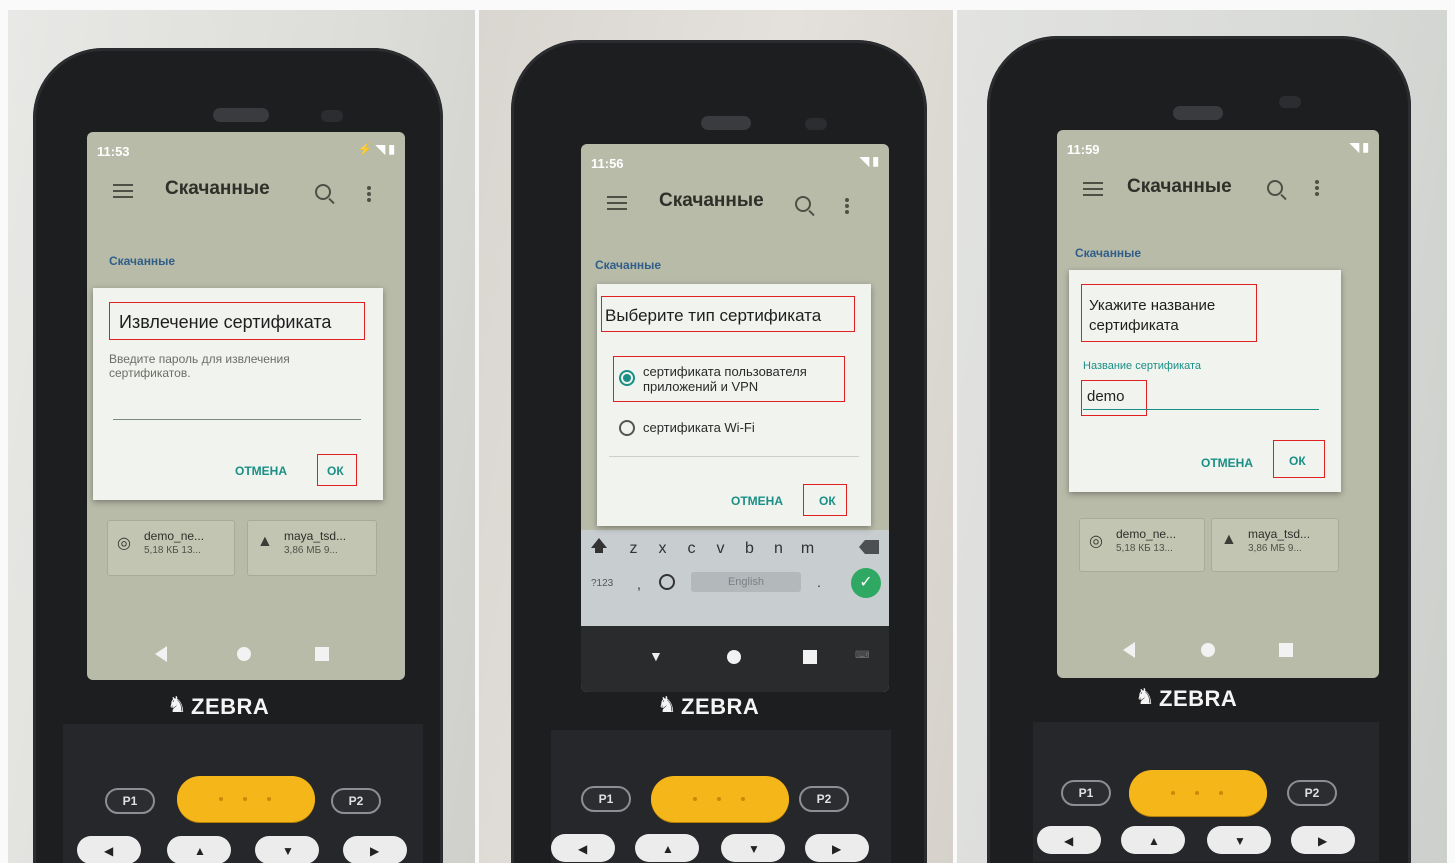 The width and height of the screenshot is (1455, 863). I want to click on enter-check-icon: ✓, so click(866, 583).